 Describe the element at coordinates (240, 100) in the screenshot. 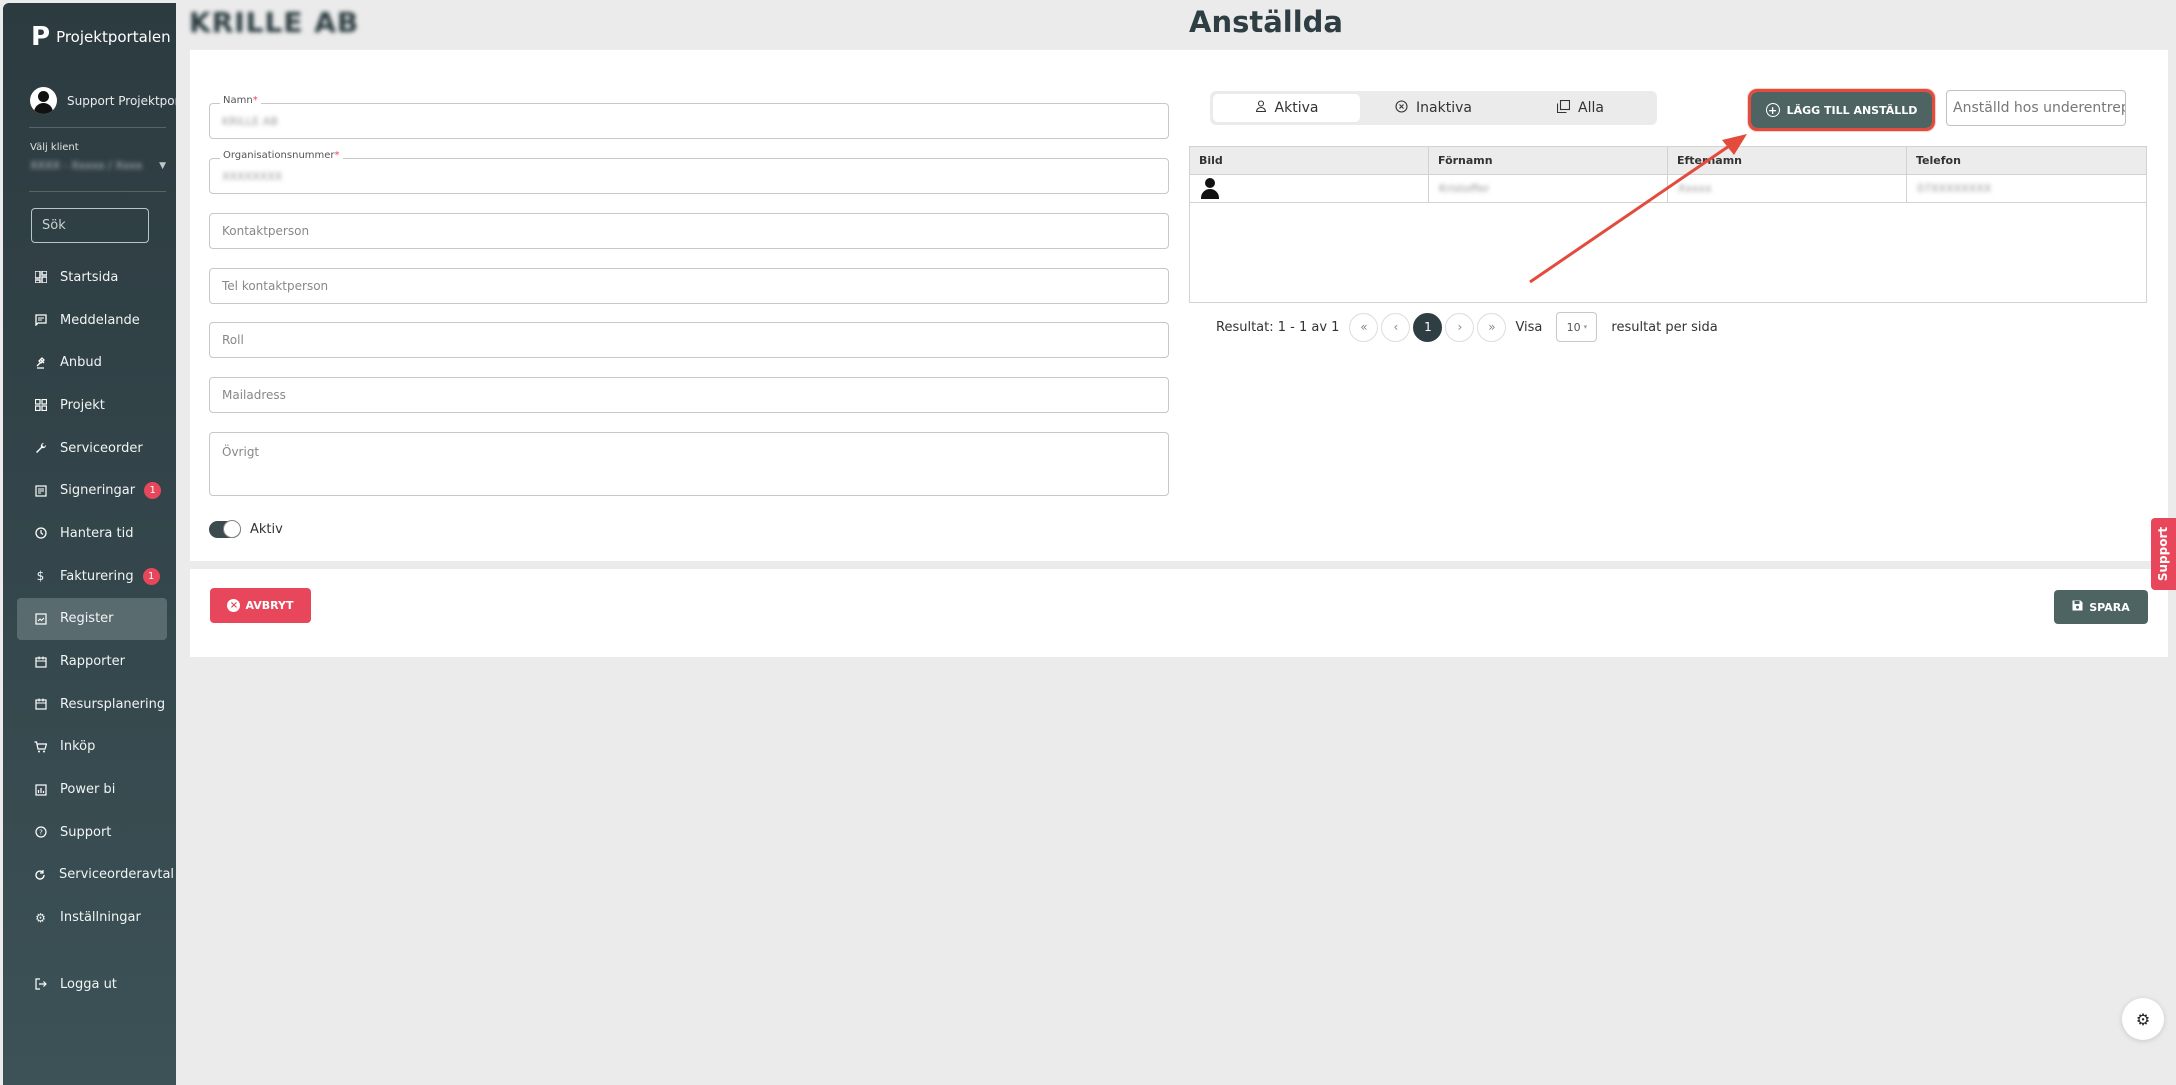

I see `name-label: Namn*` at that location.